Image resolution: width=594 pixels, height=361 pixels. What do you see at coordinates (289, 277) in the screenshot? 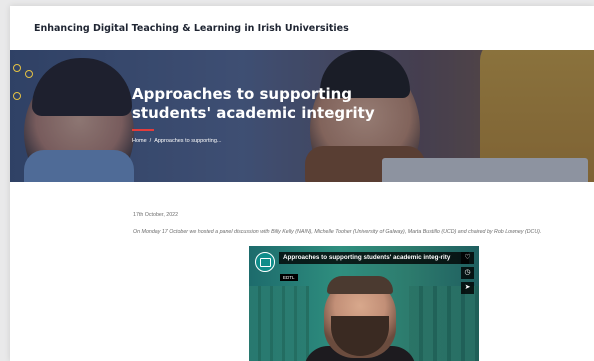
I see `video-badge: EDTL` at bounding box center [289, 277].